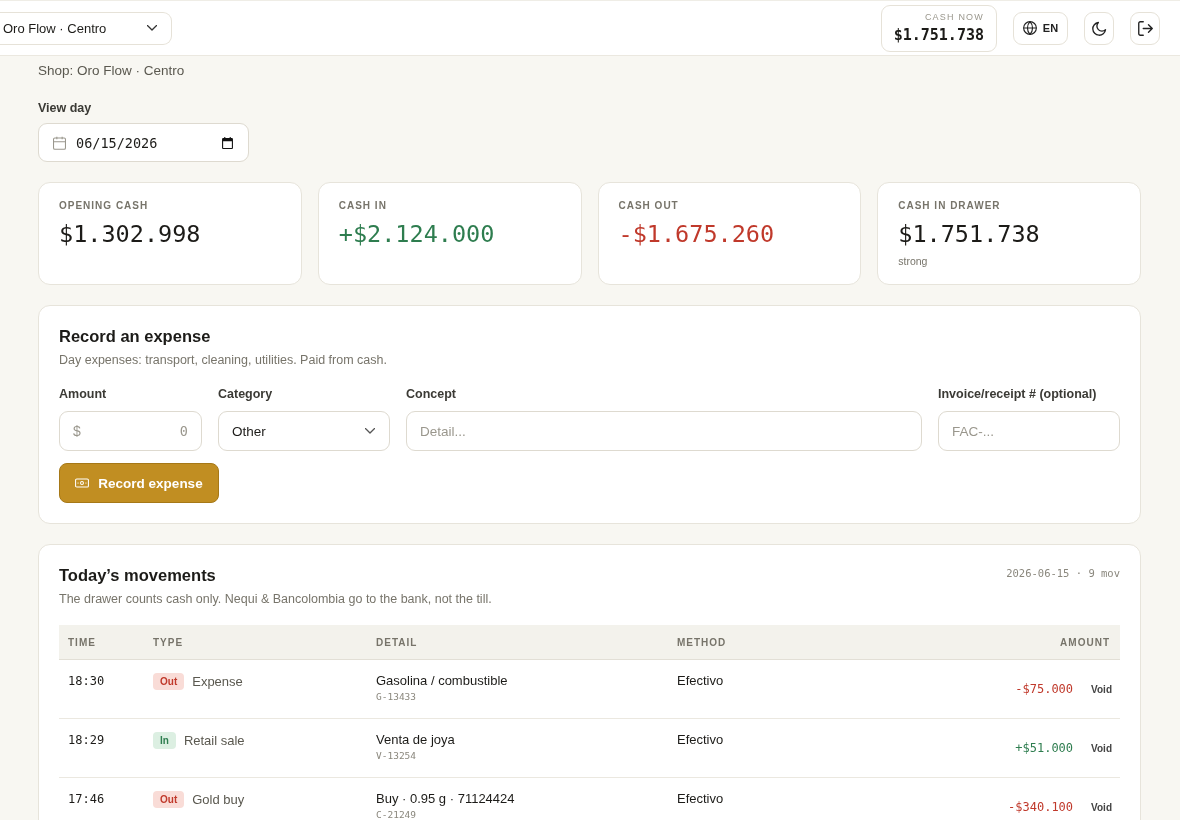 This screenshot has width=1180, height=820. What do you see at coordinates (1018, 394) in the screenshot?
I see `field-label: Invoice/receipt # (optional)` at bounding box center [1018, 394].